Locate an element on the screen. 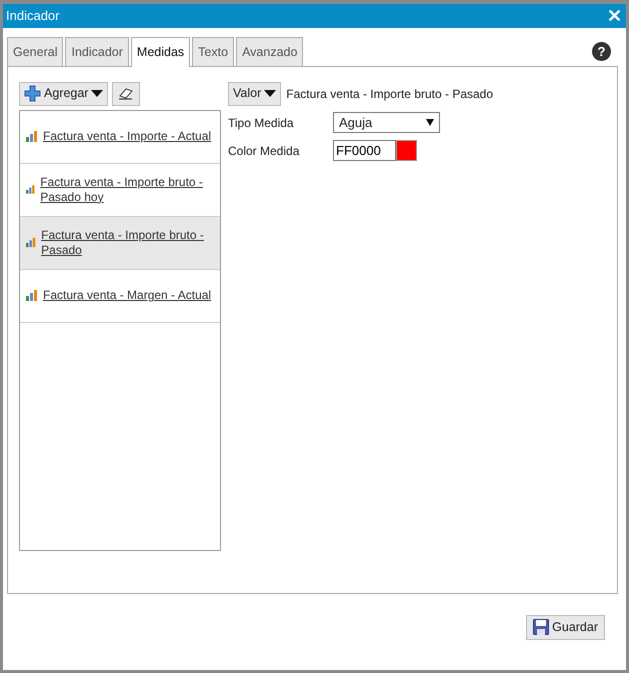 The width and height of the screenshot is (629, 673). tab: Texto is located at coordinates (213, 52).